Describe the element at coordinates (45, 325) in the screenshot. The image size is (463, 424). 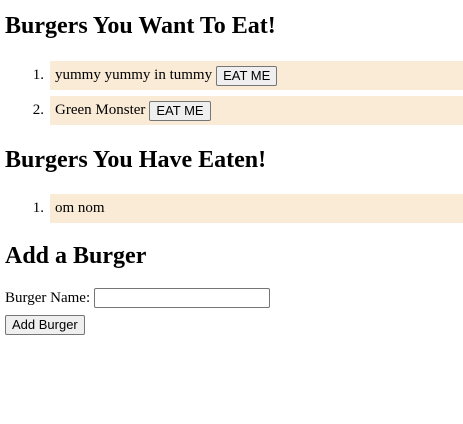
I see `add-burger-button: Add Burger` at that location.